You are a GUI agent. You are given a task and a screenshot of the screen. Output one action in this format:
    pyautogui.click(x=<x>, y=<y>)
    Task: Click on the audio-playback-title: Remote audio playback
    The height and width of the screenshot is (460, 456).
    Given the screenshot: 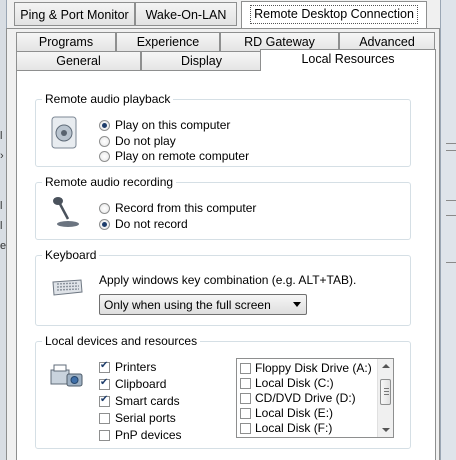 What is the action you would take?
    pyautogui.click(x=108, y=99)
    